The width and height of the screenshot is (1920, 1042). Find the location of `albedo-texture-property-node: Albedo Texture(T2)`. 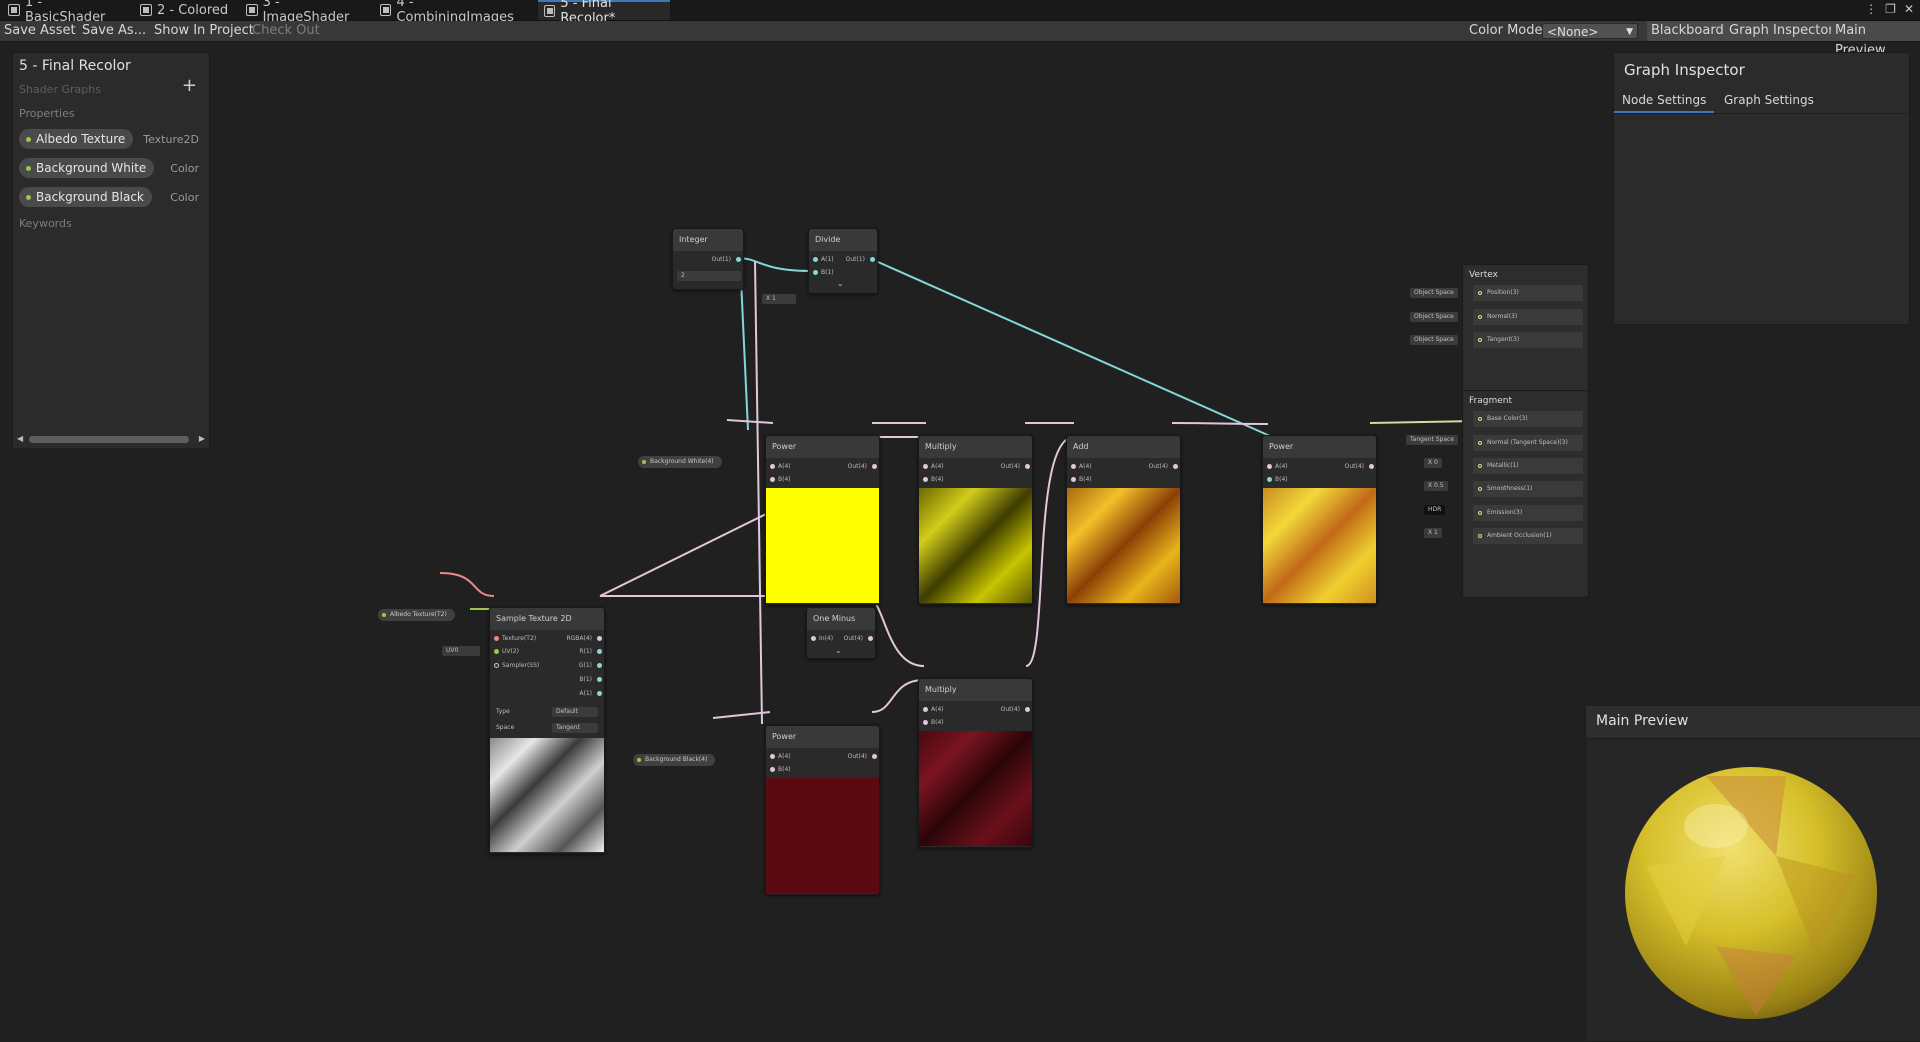

albedo-texture-property-node: Albedo Texture(T2) is located at coordinates (416, 615).